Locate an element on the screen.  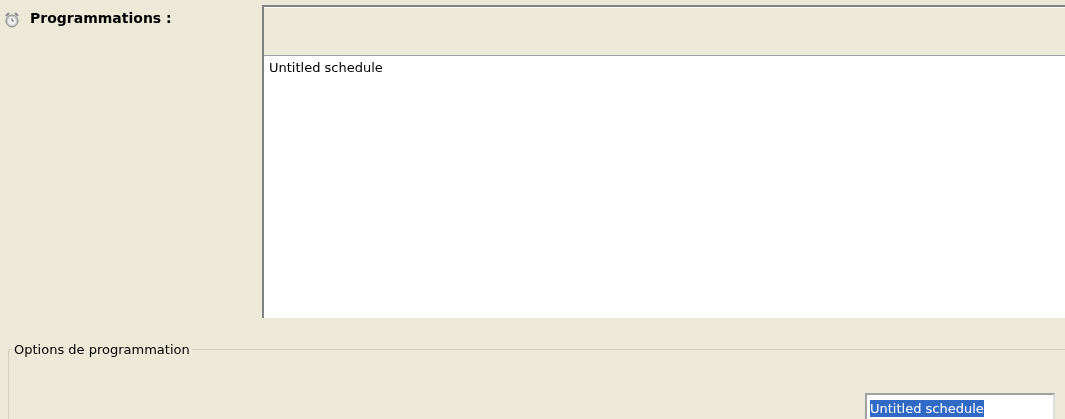
schedules-label: Programmations : is located at coordinates (101, 18).